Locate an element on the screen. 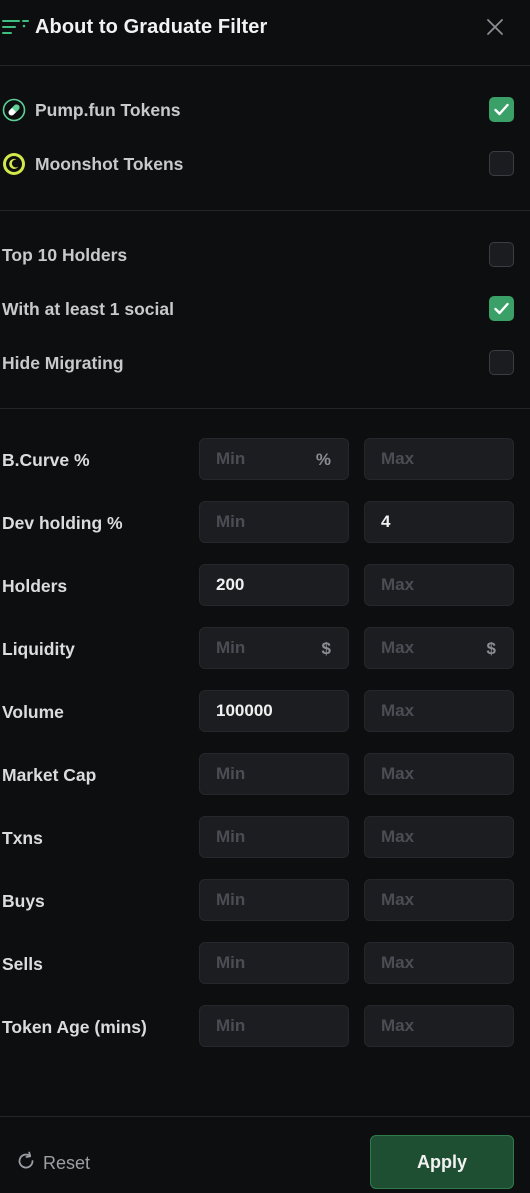 Image resolution: width=530 pixels, height=1193 pixels. pumpfun-checkbox is located at coordinates (501, 109).